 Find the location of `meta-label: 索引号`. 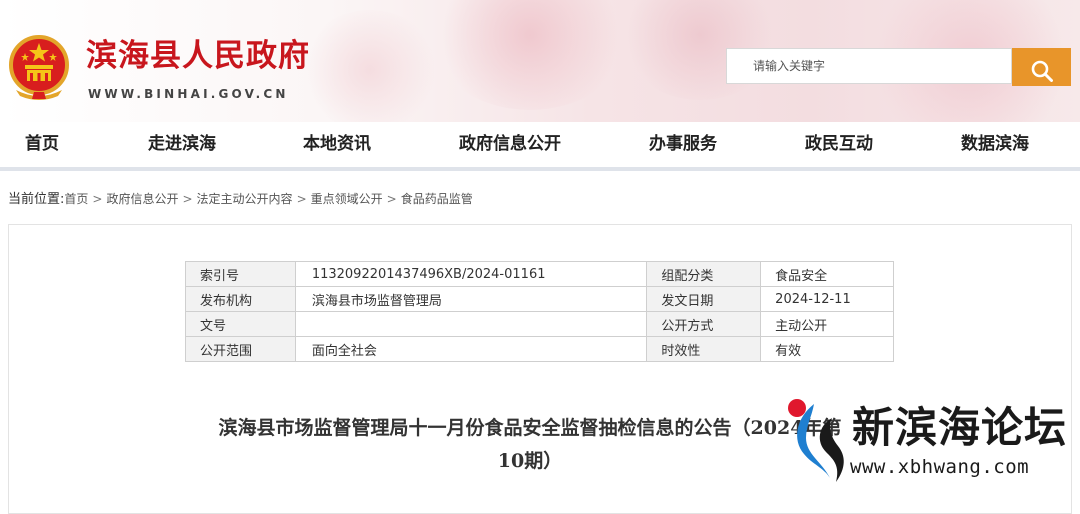

meta-label: 索引号 is located at coordinates (240, 274).